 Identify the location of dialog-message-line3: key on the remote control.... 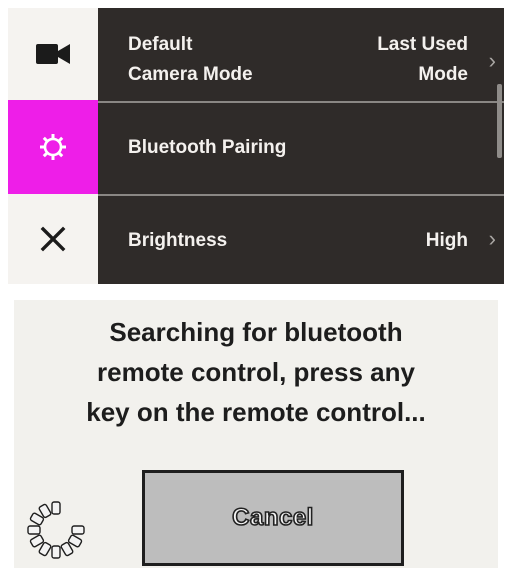
(256, 412).